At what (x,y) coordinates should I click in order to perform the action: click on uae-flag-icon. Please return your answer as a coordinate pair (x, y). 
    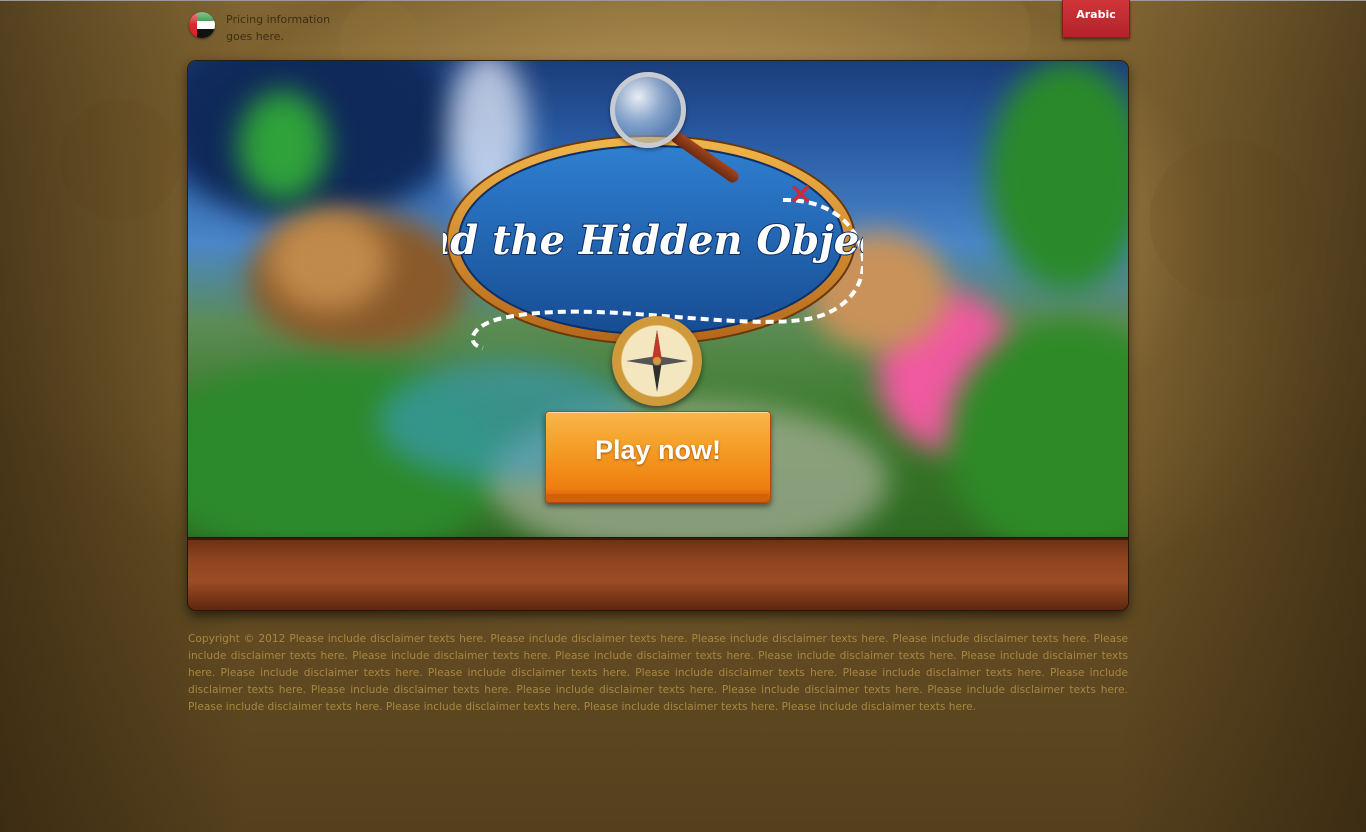
    Looking at the image, I should click on (202, 25).